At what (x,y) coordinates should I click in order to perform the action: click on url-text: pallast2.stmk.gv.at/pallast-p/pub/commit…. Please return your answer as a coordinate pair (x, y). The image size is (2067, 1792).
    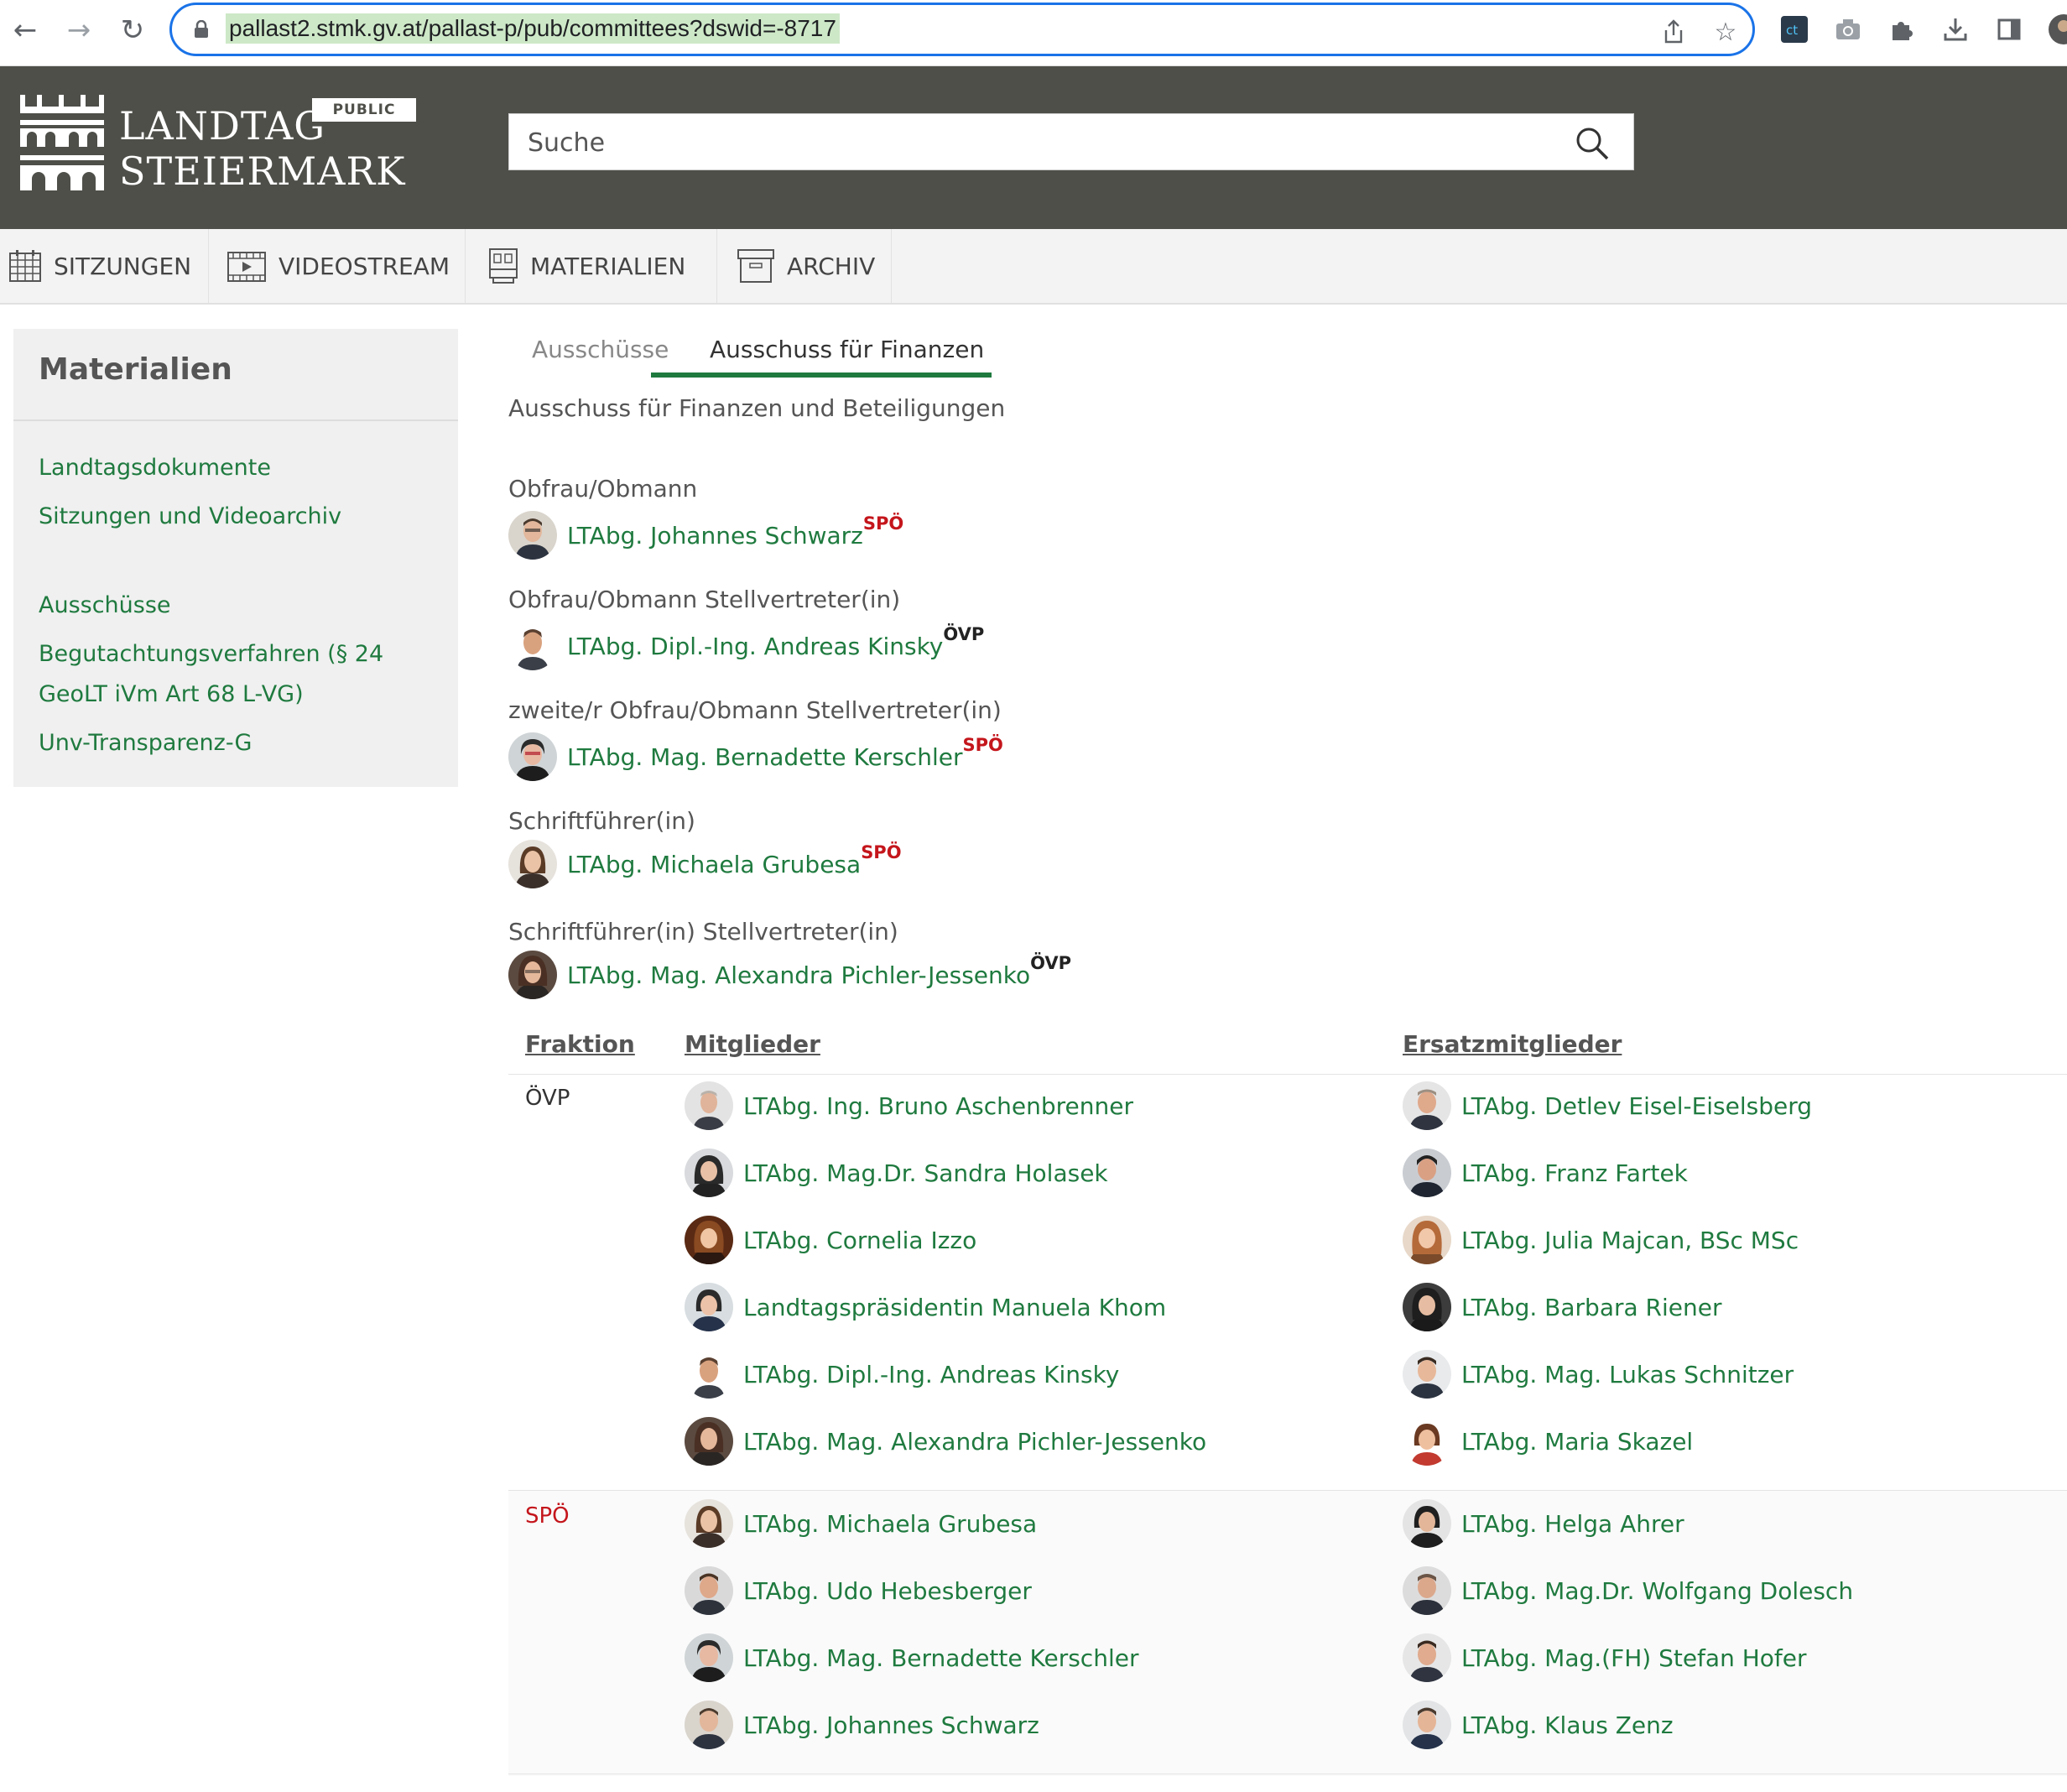
    Looking at the image, I should click on (533, 29).